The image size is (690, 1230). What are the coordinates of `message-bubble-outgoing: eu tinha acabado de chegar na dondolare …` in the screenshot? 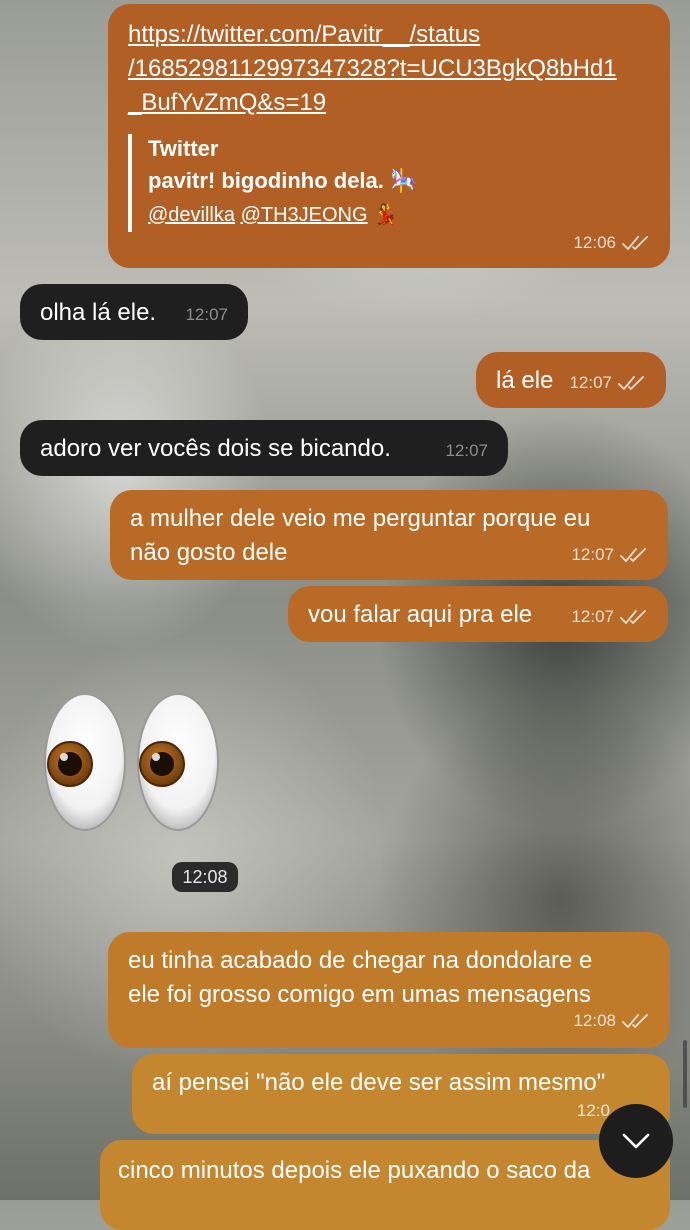 It's located at (389, 990).